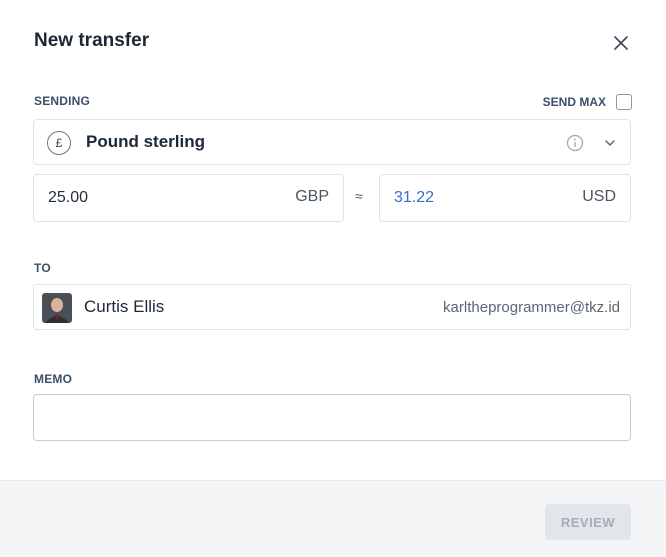  What do you see at coordinates (124, 306) in the screenshot?
I see `recipient-name: Curtis Ellis` at bounding box center [124, 306].